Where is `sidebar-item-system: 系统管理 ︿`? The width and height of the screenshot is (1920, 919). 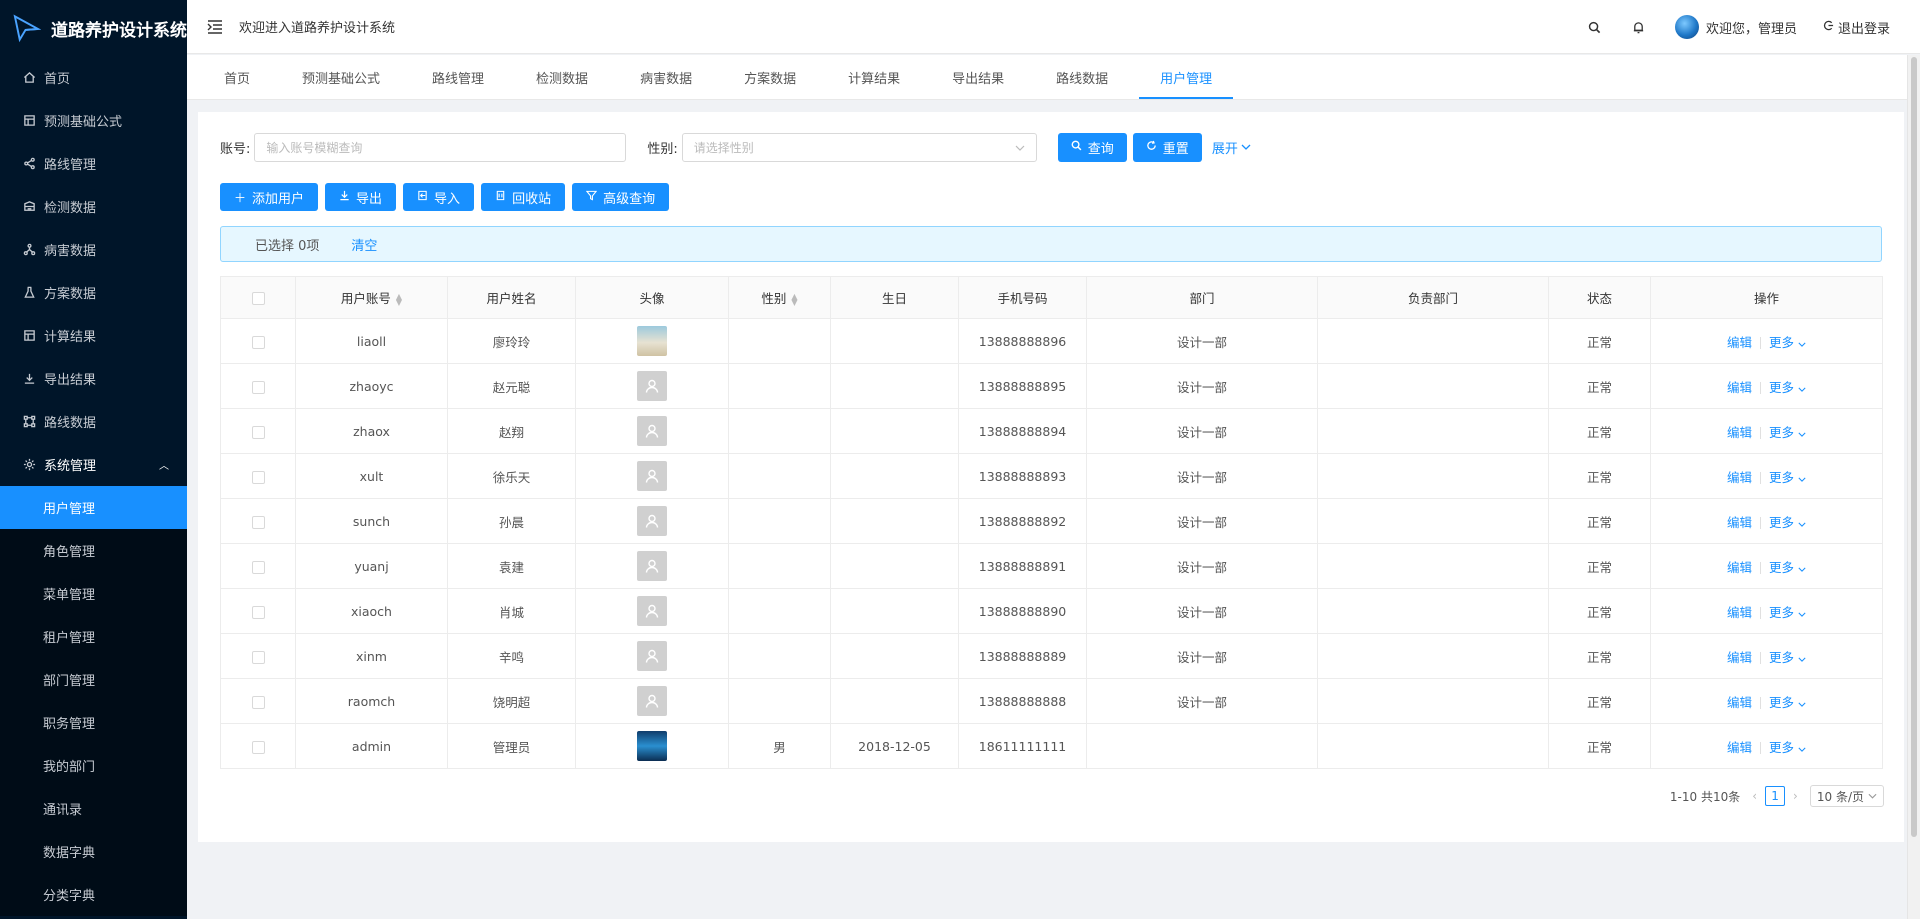 sidebar-item-system: 系统管理 ︿ is located at coordinates (93, 464).